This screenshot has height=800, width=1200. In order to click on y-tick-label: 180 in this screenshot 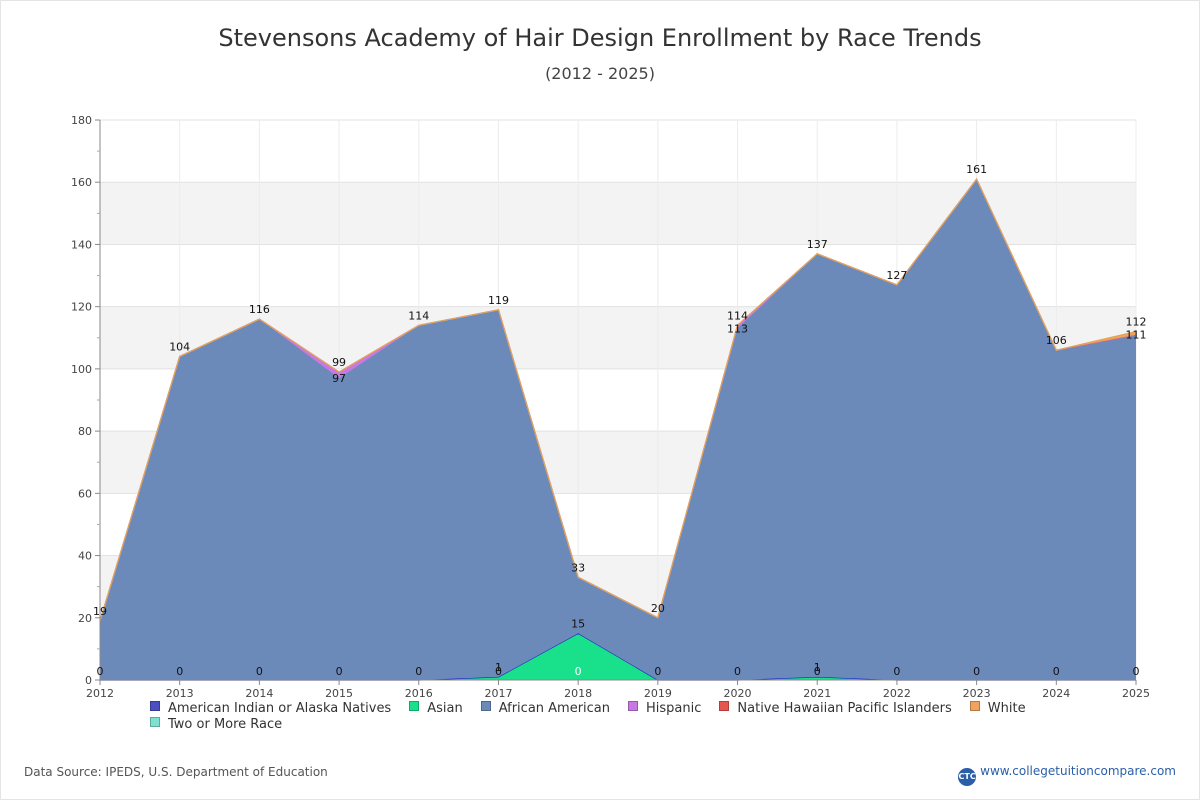, I will do `click(81, 120)`.